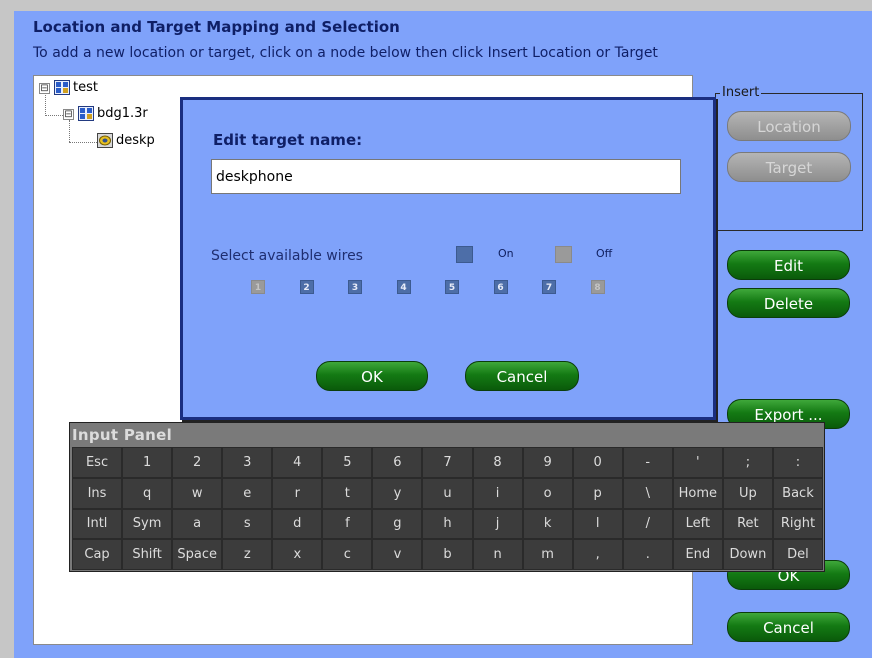 The image size is (872, 658). Describe the element at coordinates (447, 462) in the screenshot. I see `keyboard-key: 7` at that location.